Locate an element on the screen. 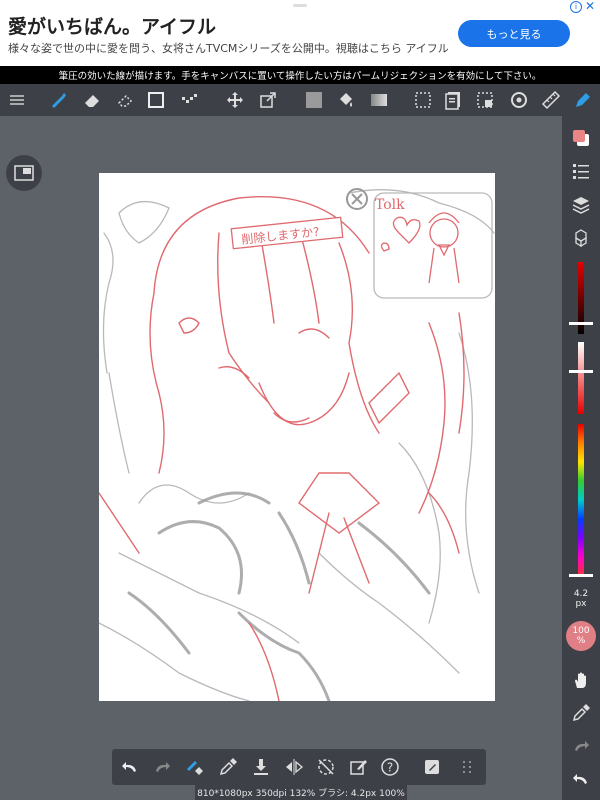 The width and height of the screenshot is (600, 800). transform-icon is located at coordinates (268, 100).